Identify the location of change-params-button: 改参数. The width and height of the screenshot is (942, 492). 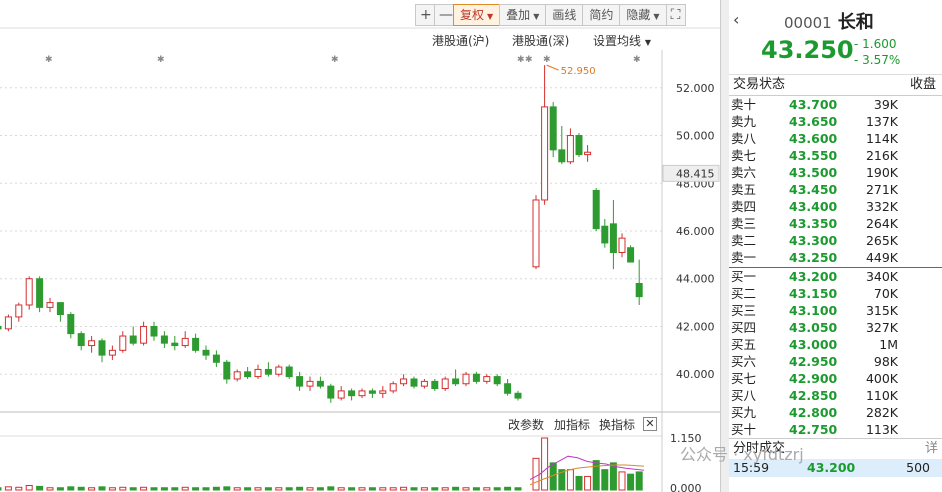
(526, 425).